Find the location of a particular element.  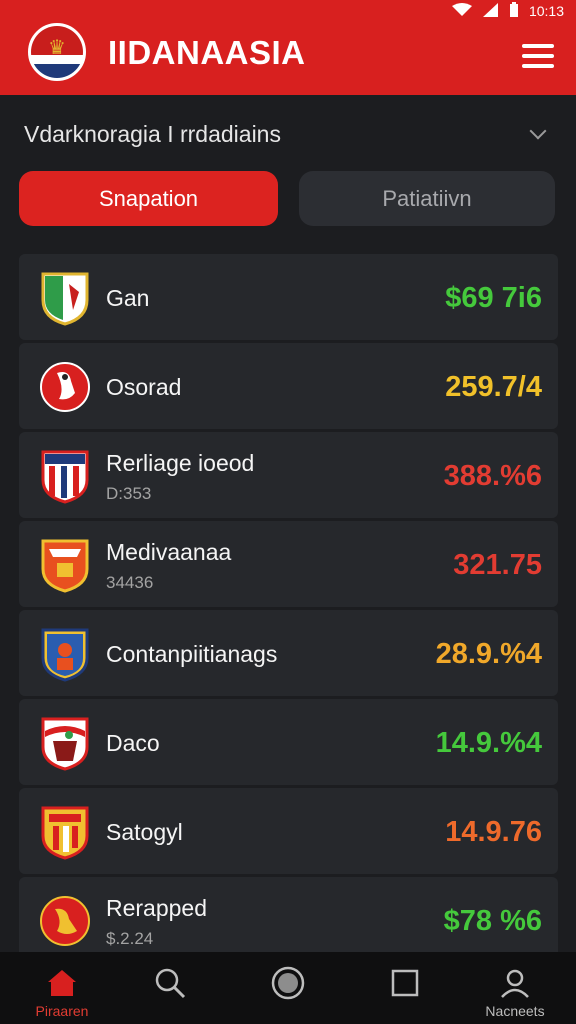

item-name: Rerapped is located at coordinates (157, 908).